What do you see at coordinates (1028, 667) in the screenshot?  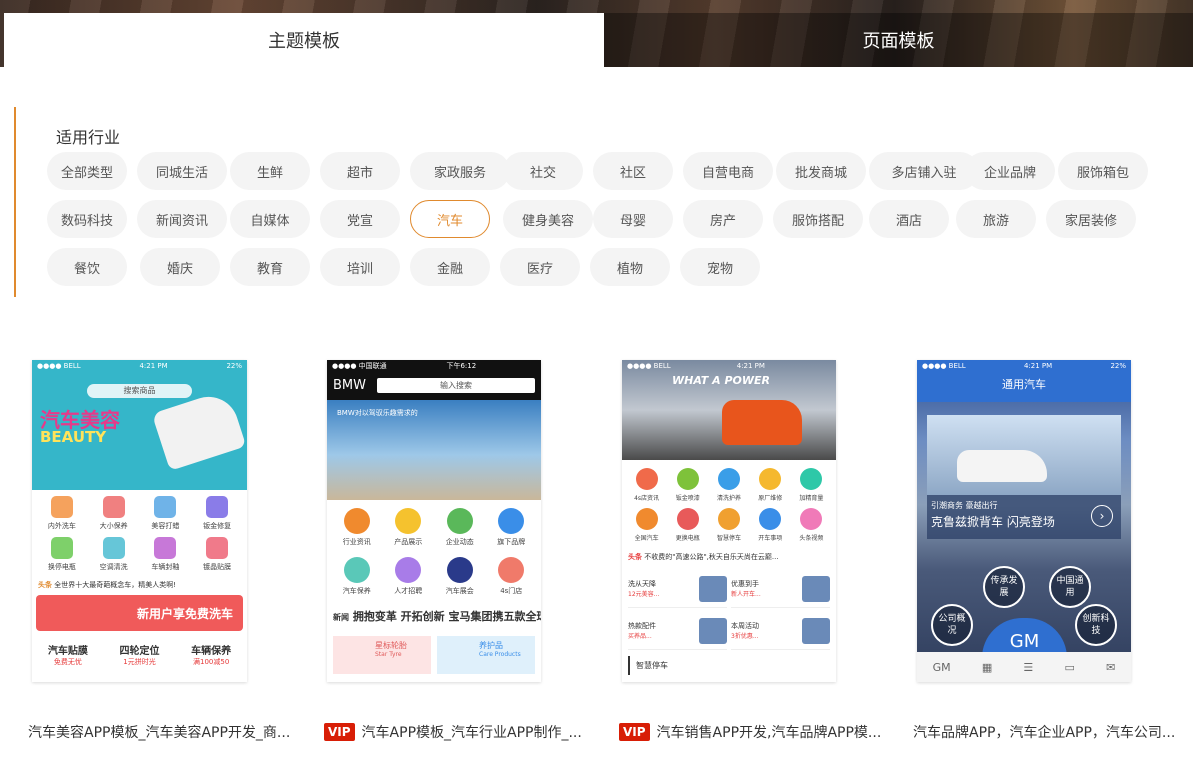 I see `list-icon: ☰` at bounding box center [1028, 667].